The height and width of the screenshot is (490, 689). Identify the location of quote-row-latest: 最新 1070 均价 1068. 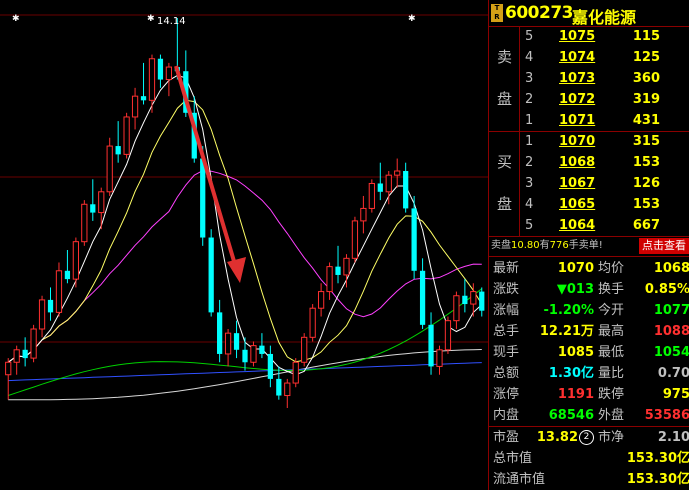
(589, 268).